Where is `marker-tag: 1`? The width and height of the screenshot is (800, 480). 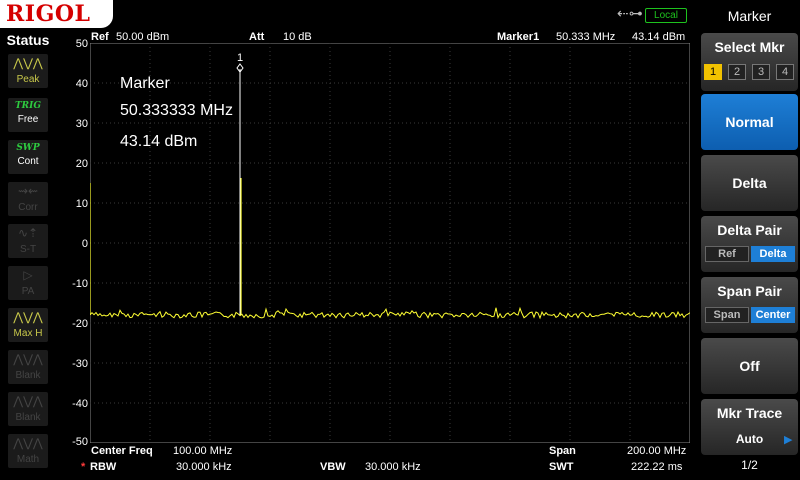
marker-tag: 1 is located at coordinates (240, 58).